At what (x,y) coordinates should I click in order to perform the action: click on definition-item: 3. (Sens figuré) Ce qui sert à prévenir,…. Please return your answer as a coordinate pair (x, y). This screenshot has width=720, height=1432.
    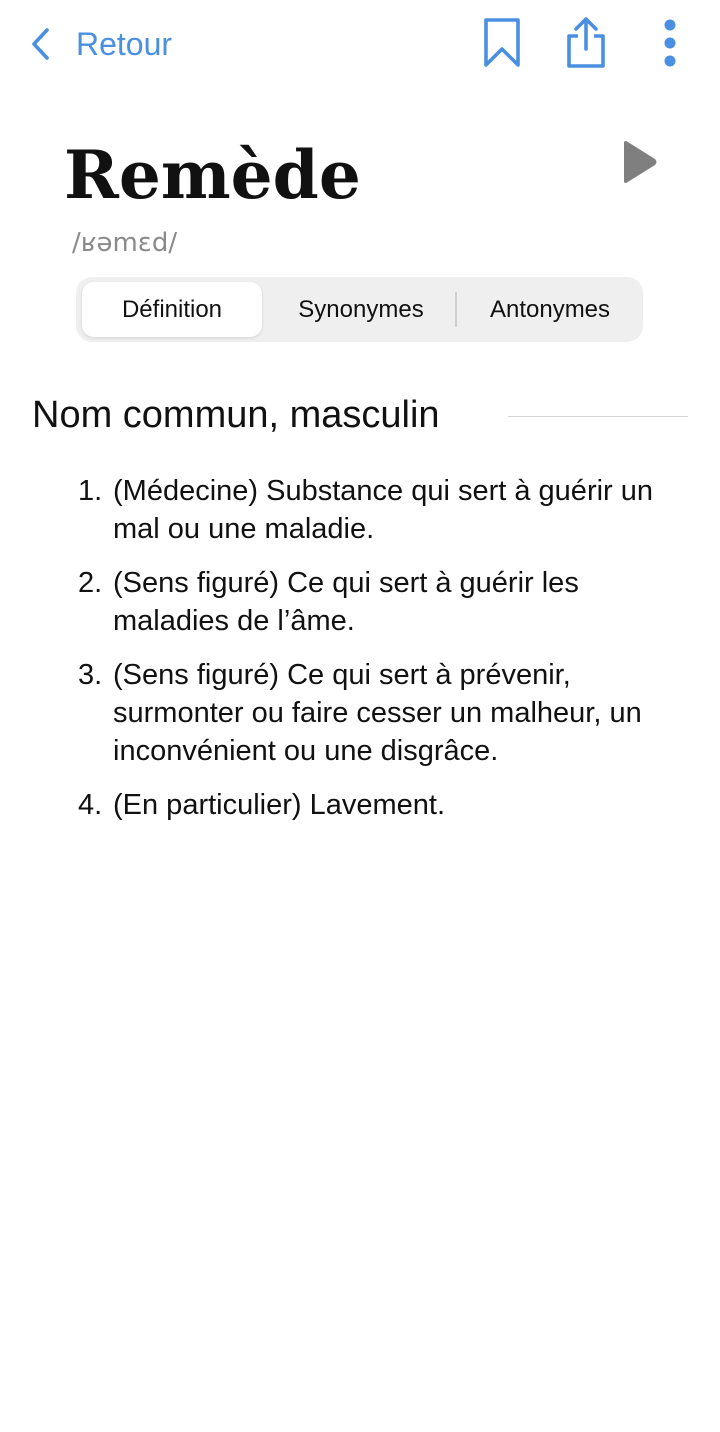
    Looking at the image, I should click on (378, 713).